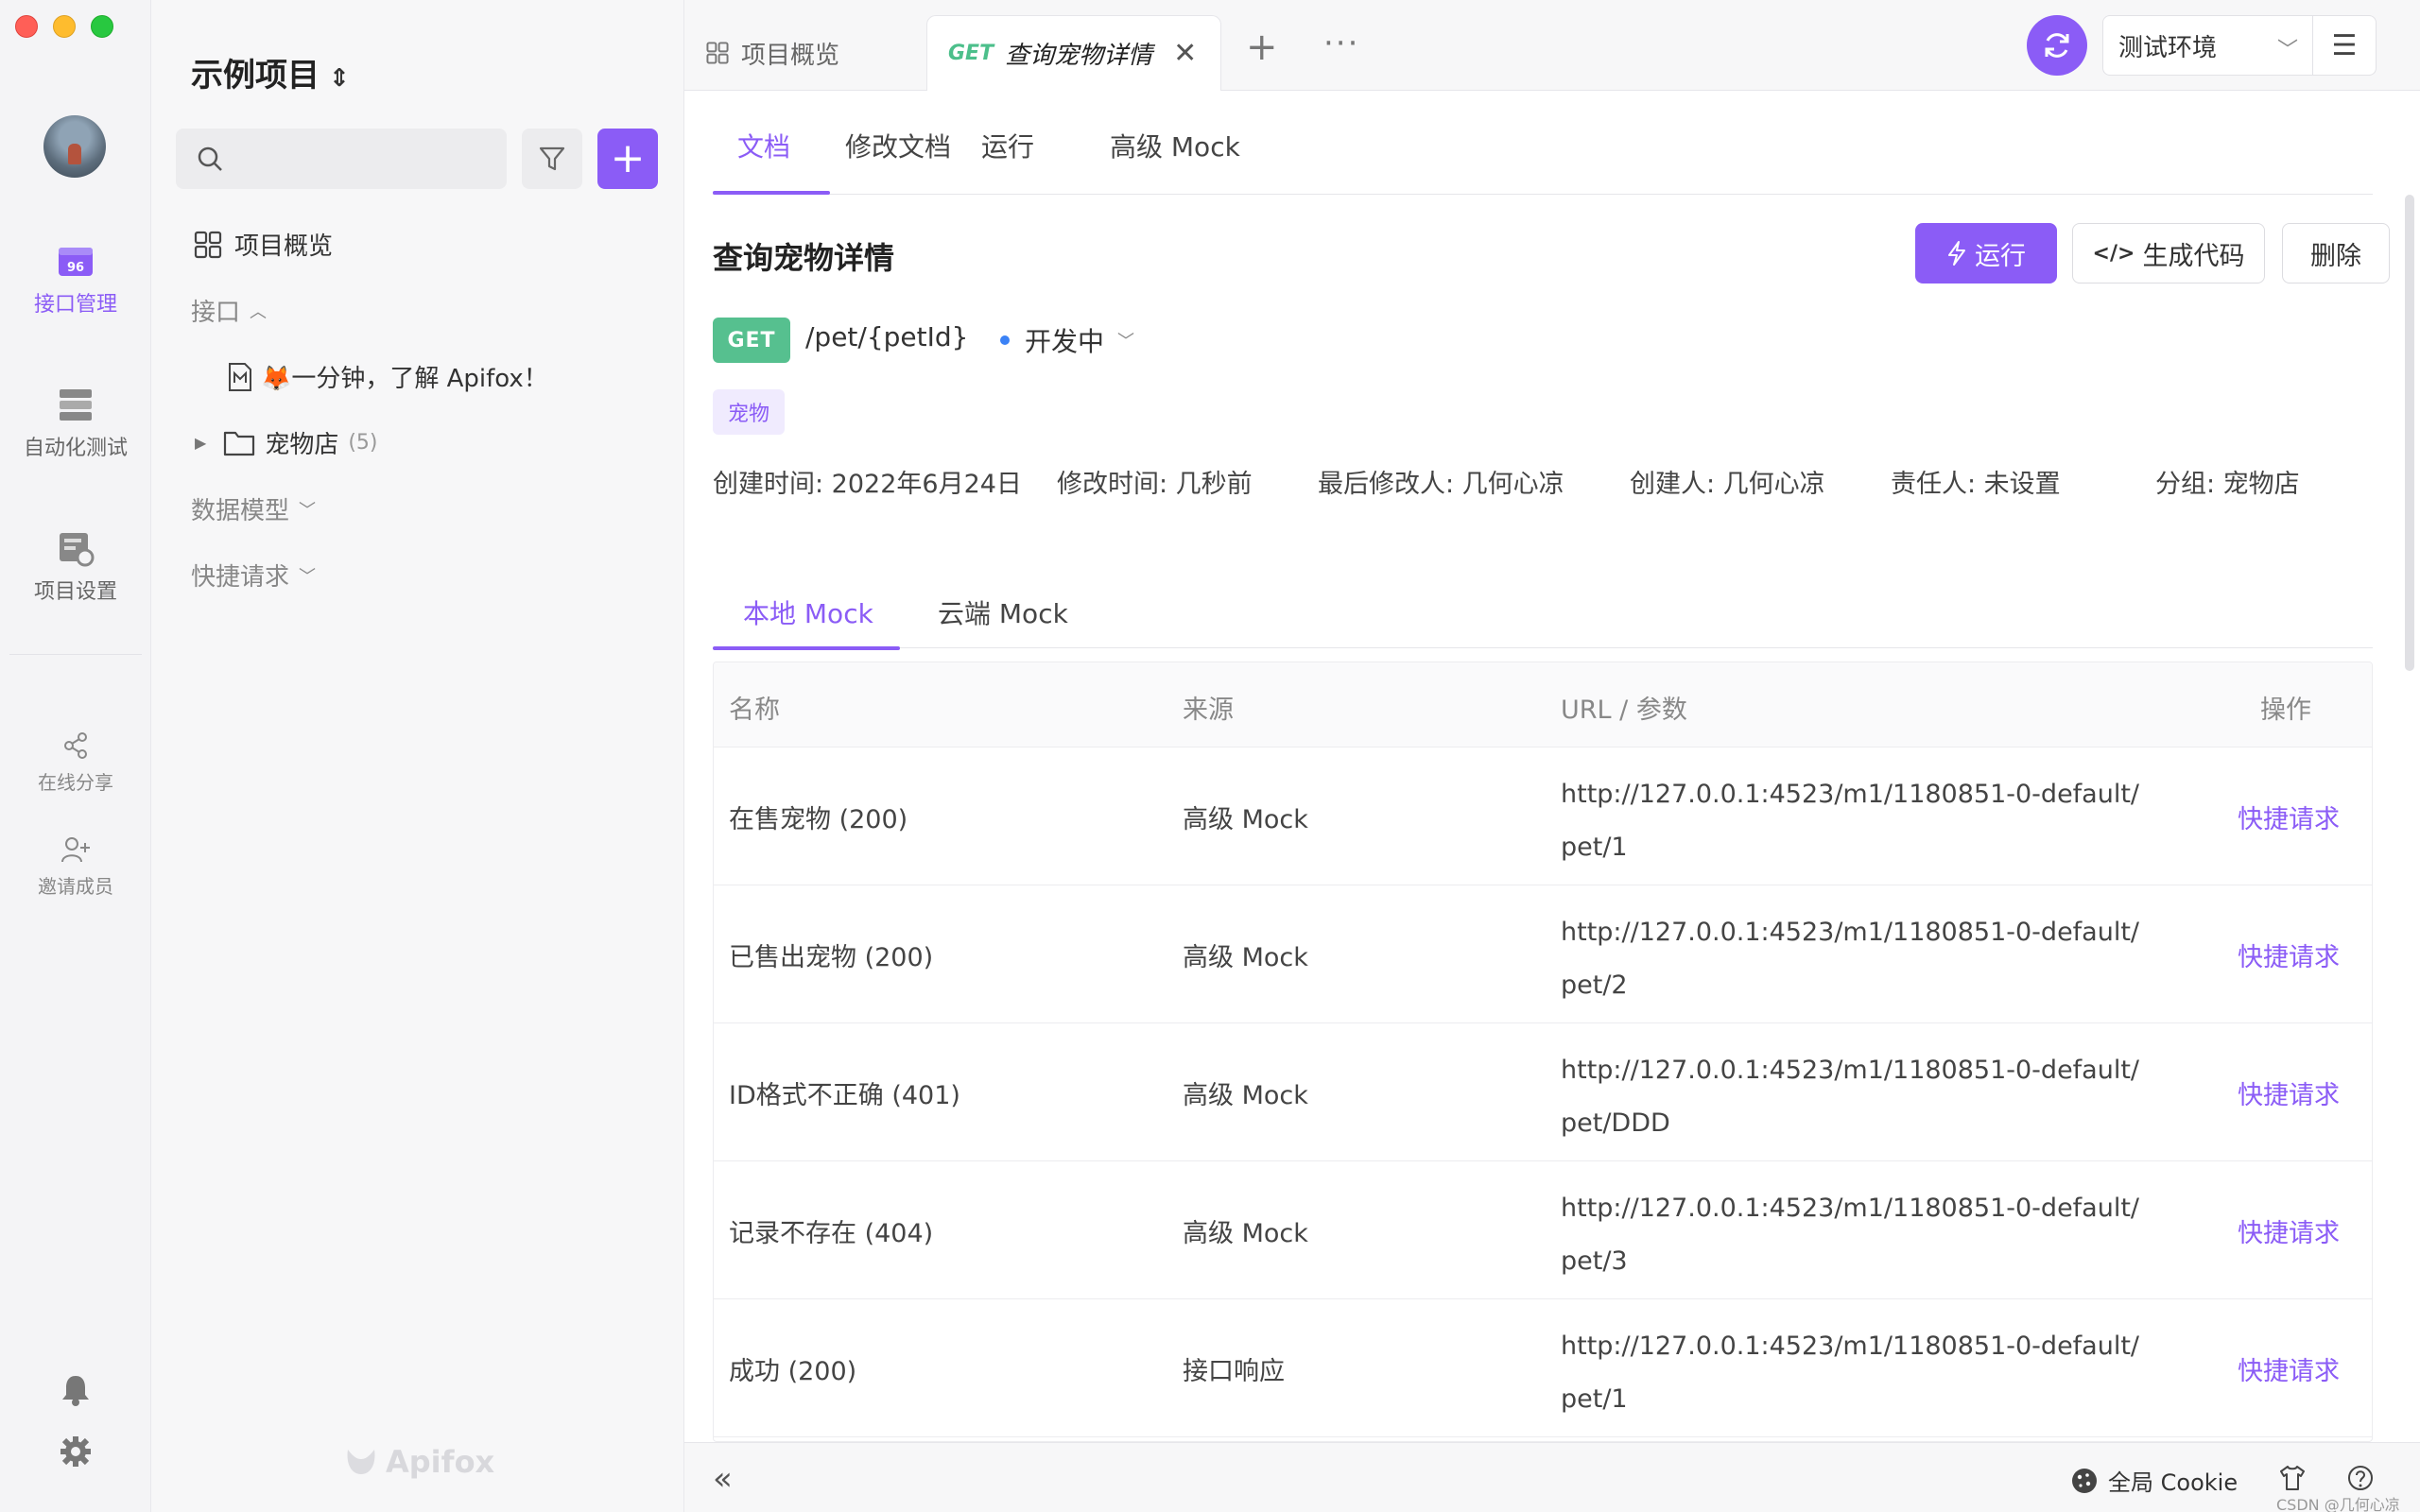 The width and height of the screenshot is (2420, 1512). What do you see at coordinates (75, 763) in the screenshot?
I see `rail-item-online-share: 在线分享` at bounding box center [75, 763].